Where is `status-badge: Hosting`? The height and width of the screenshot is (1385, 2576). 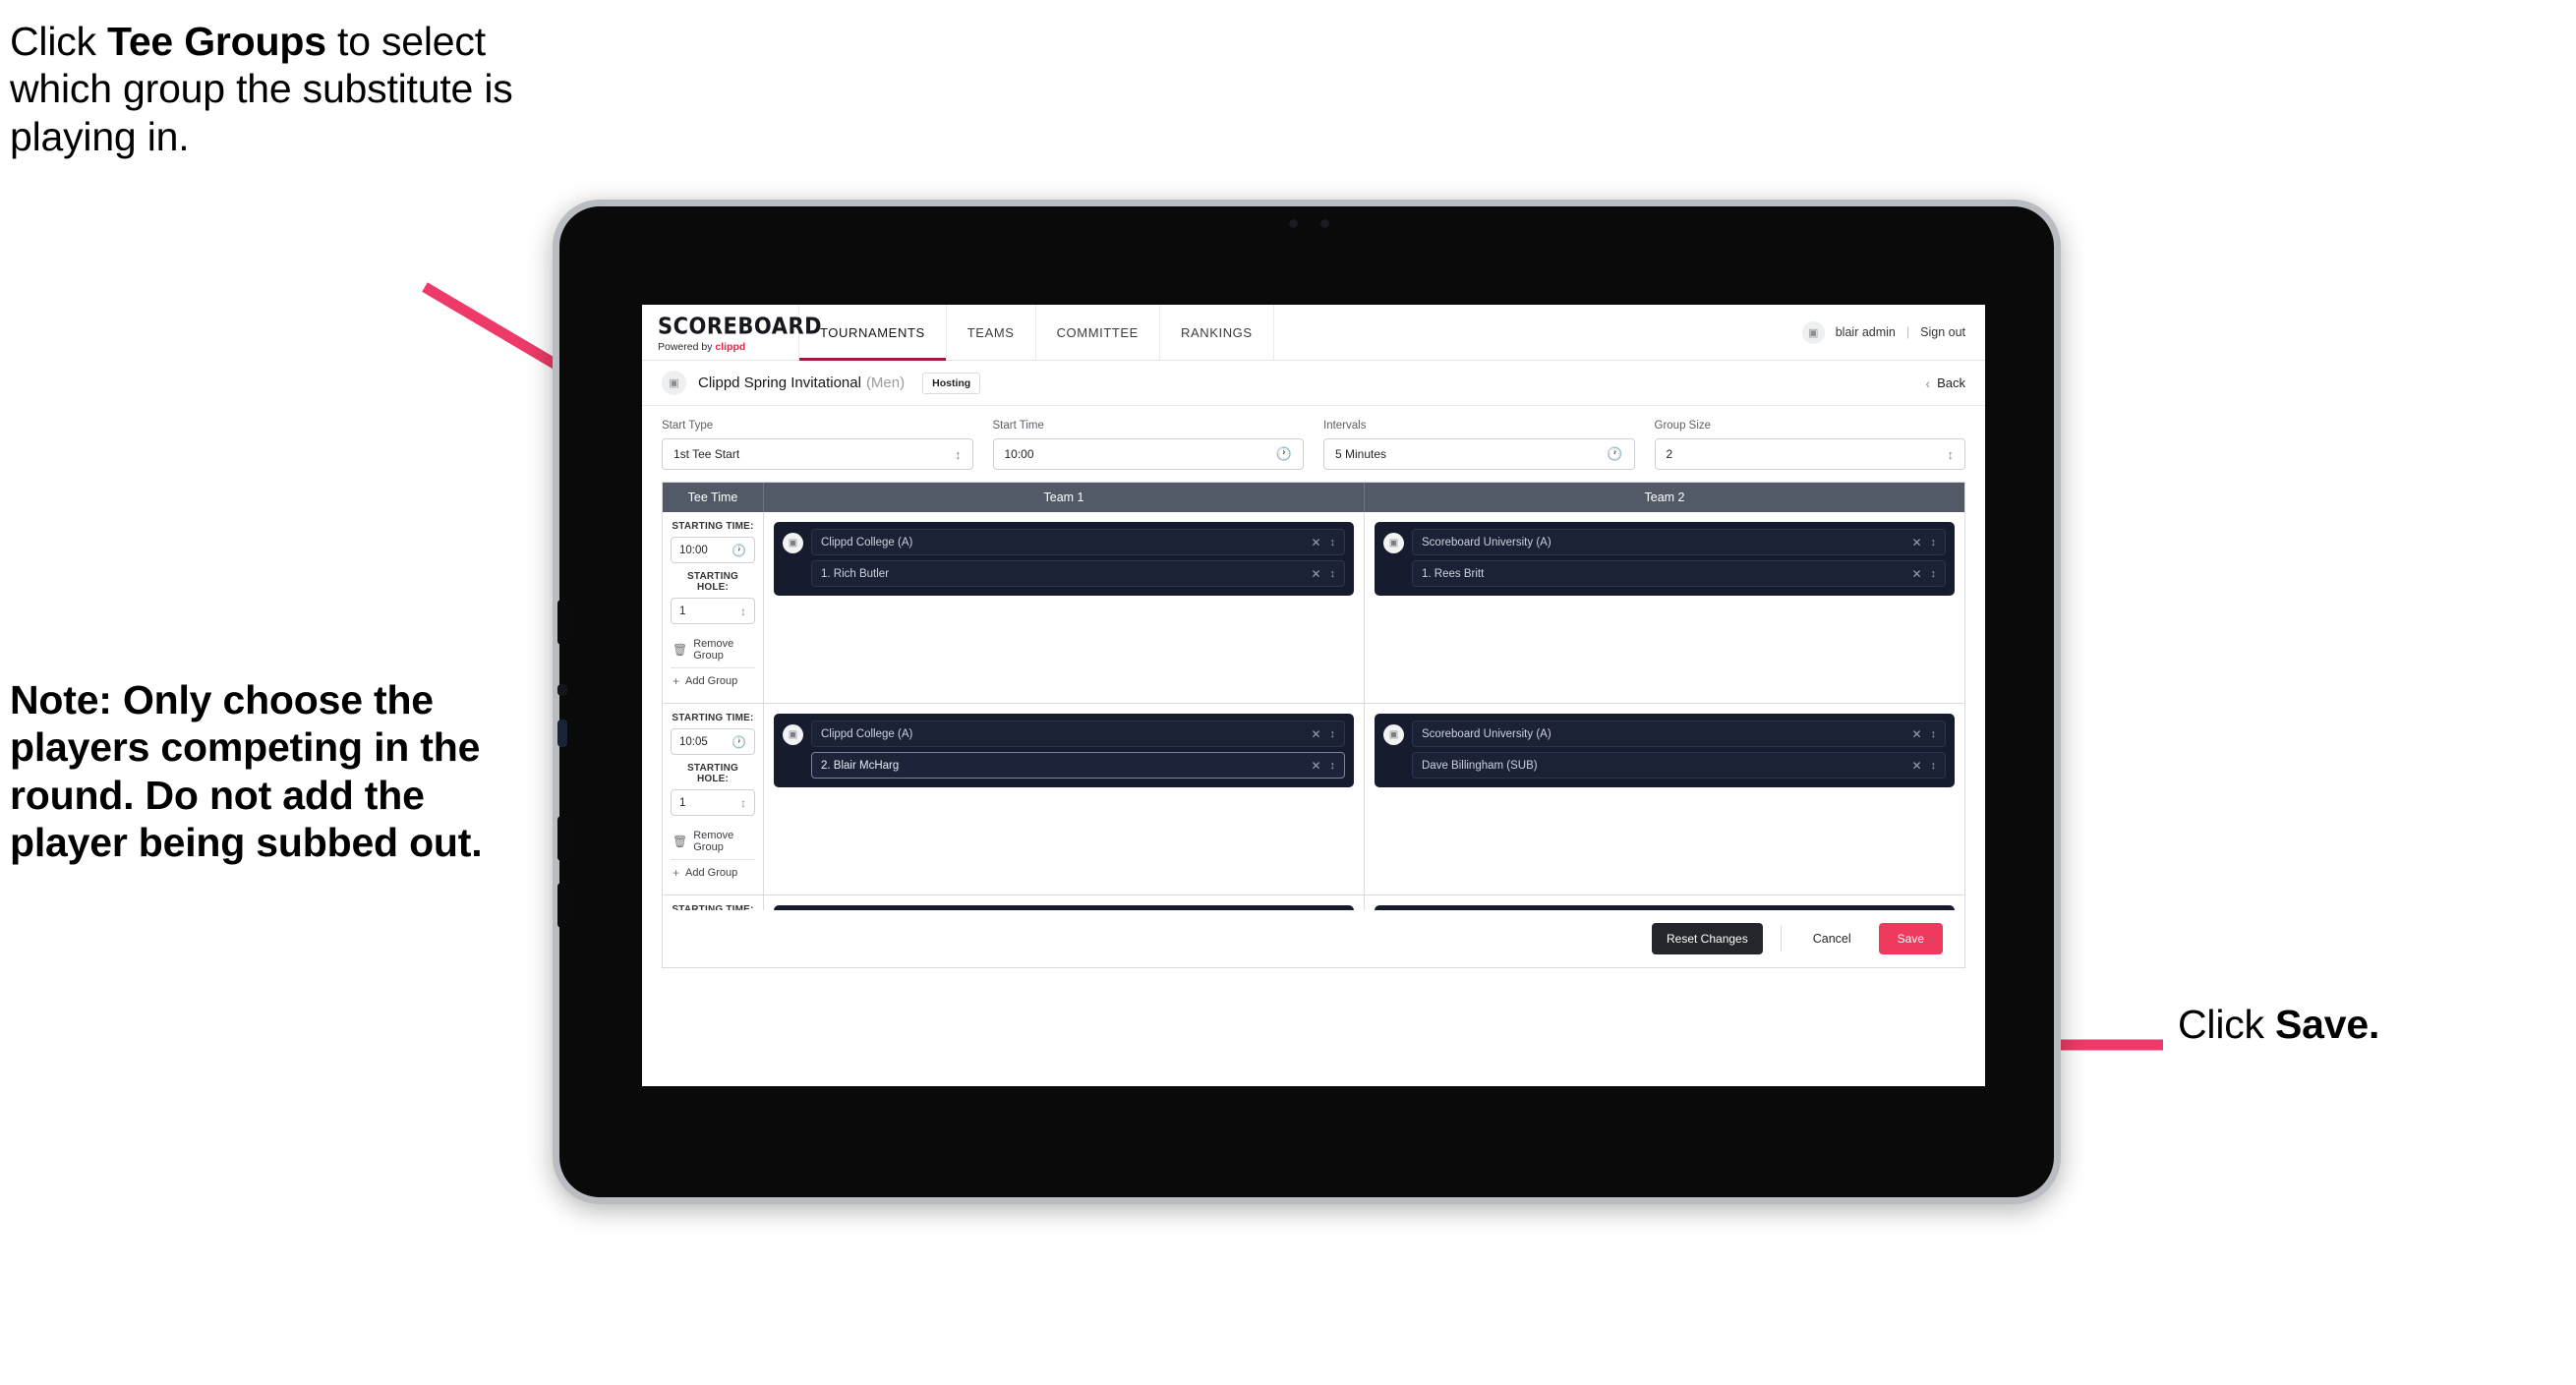 status-badge: Hosting is located at coordinates (951, 383).